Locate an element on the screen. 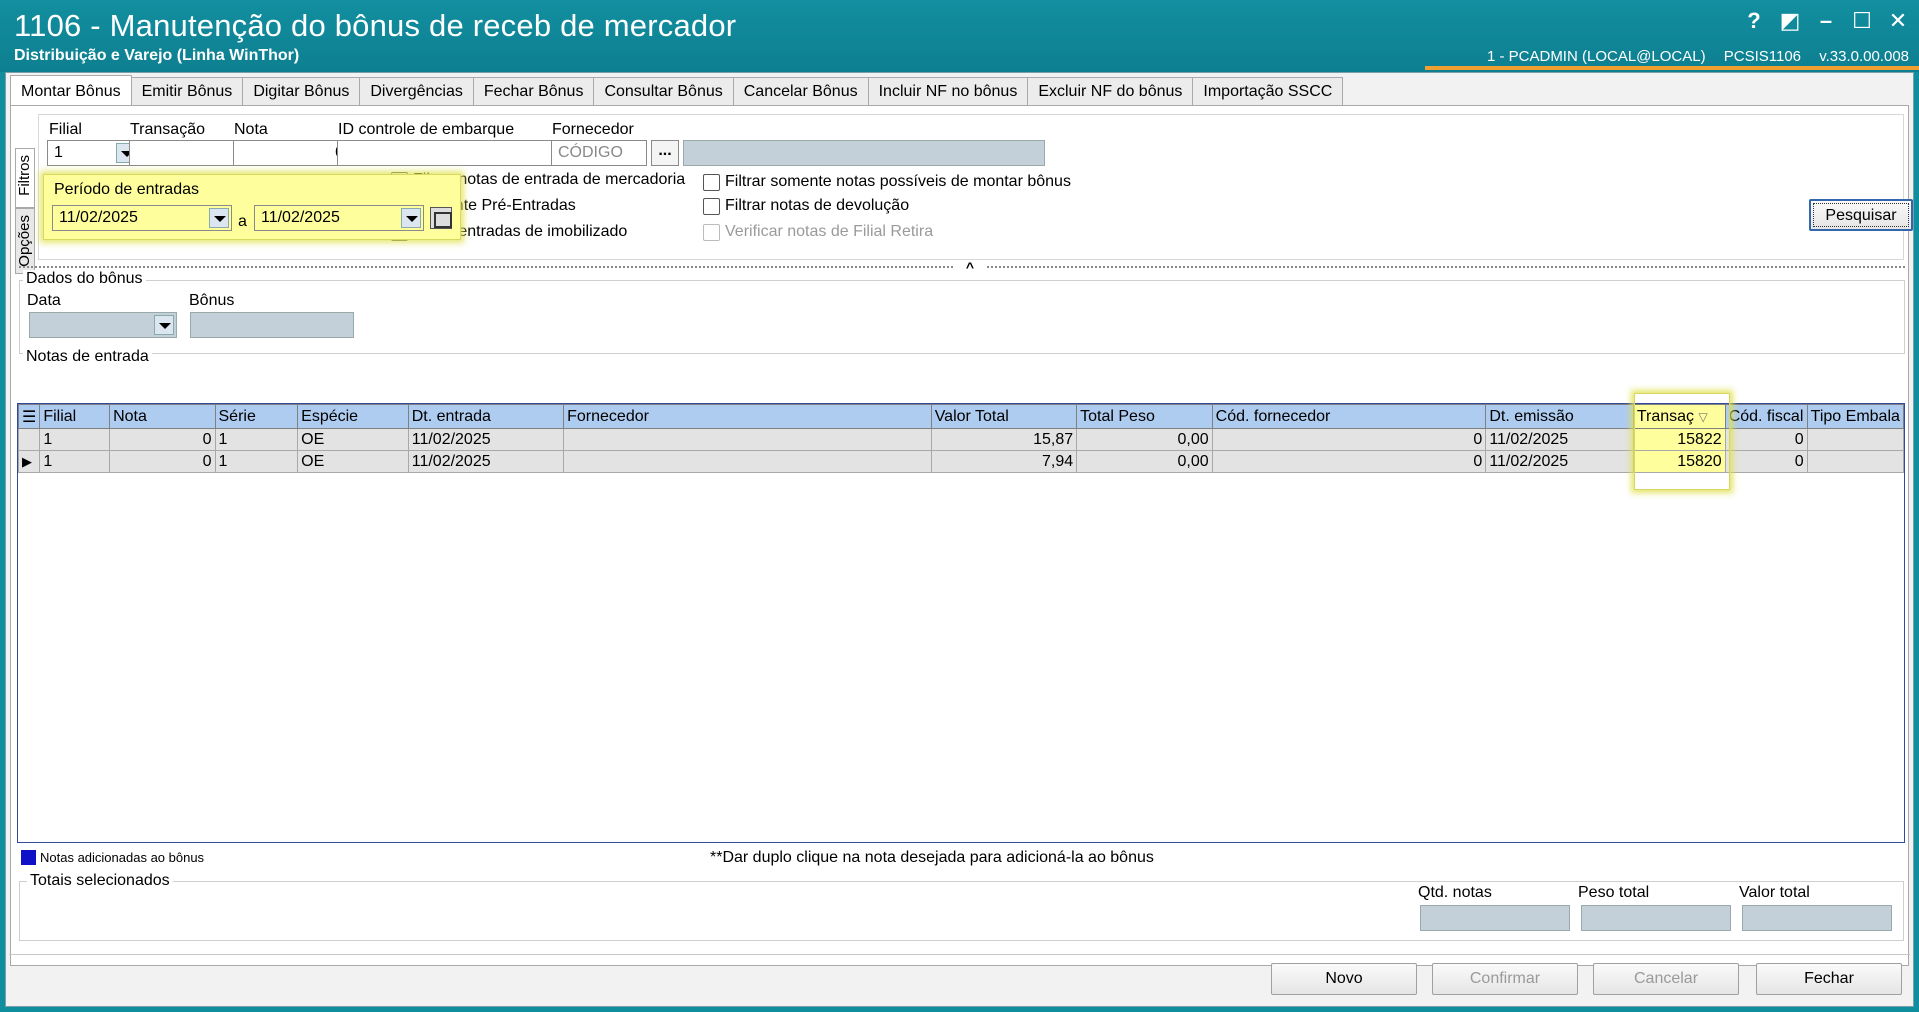  col-total-peso: Total Peso is located at coordinates (1144, 416).